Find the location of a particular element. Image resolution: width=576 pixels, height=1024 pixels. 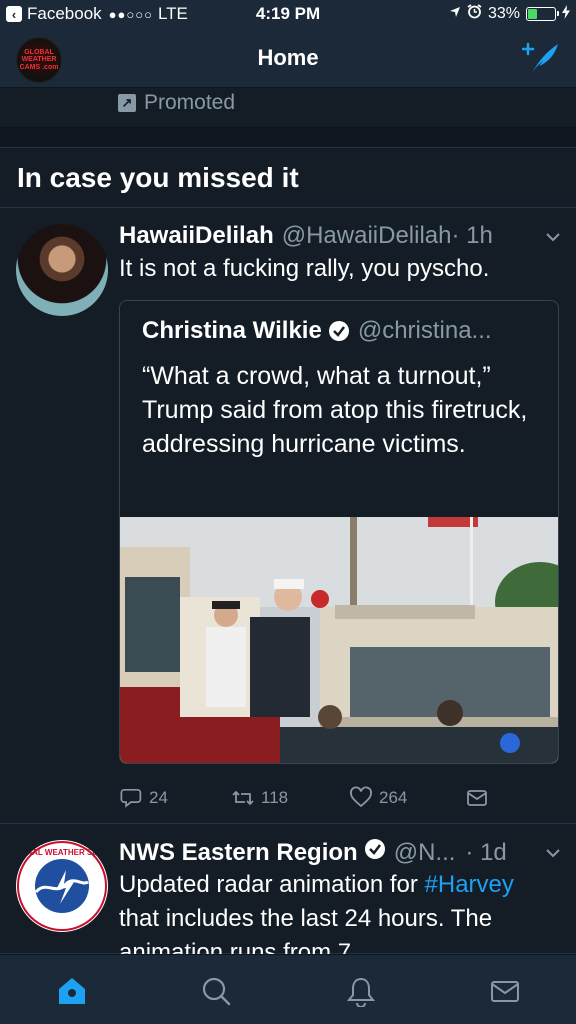

battery-icon is located at coordinates (542, 14).